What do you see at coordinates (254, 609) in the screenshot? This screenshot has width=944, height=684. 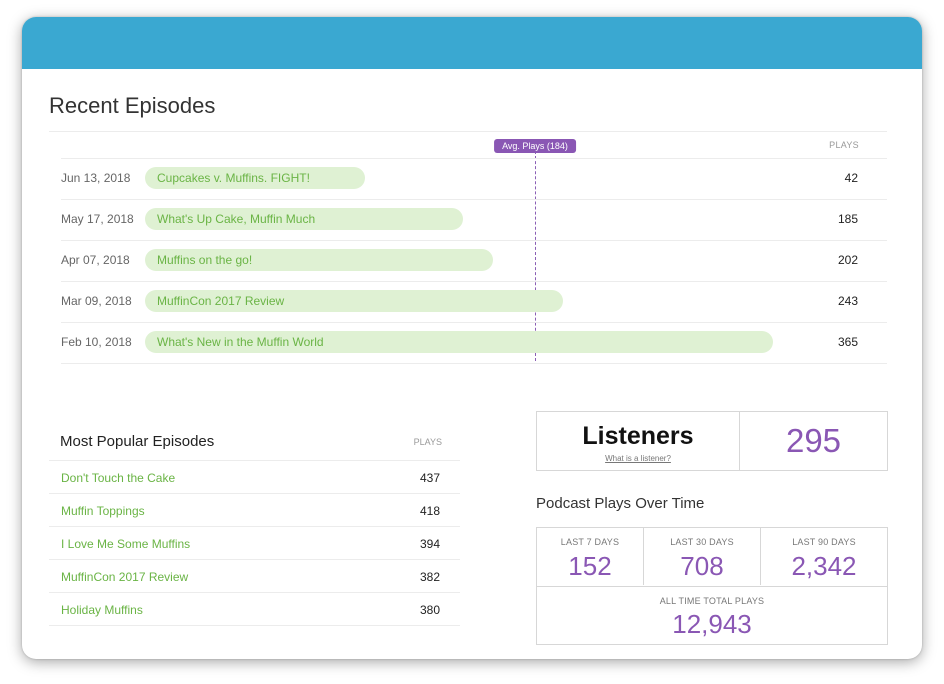 I see `popular-episode-row: Holiday Muffins 380` at bounding box center [254, 609].